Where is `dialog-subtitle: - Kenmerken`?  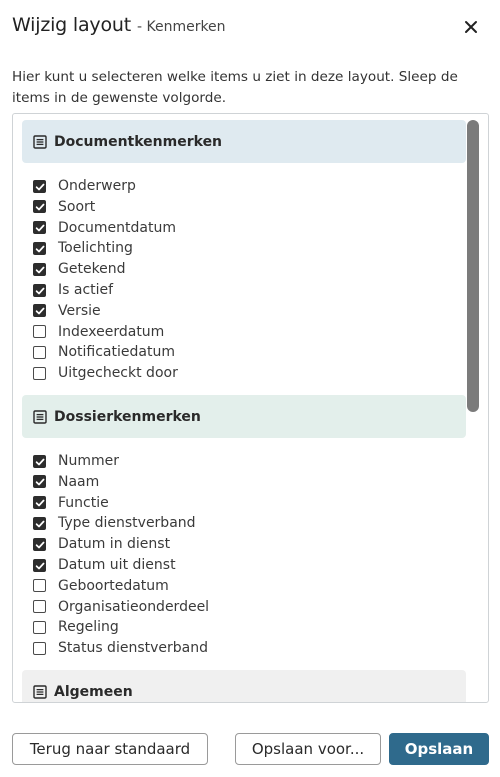
dialog-subtitle: - Kenmerken is located at coordinates (181, 27).